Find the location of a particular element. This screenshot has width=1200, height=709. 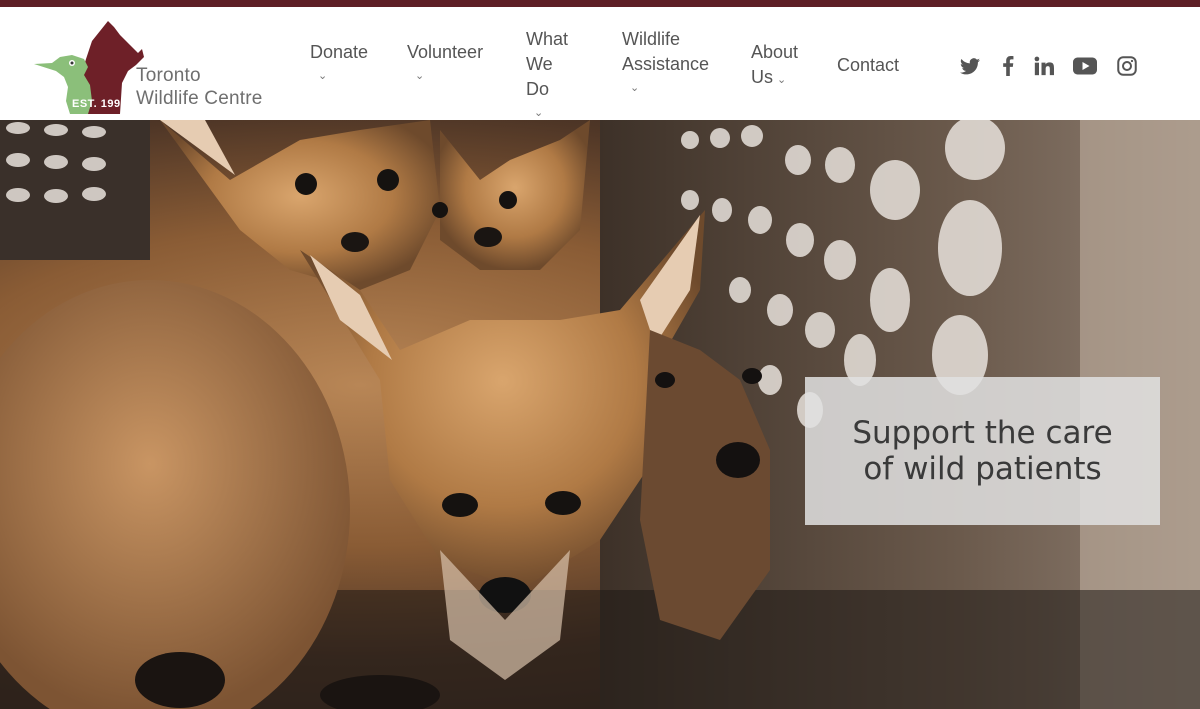

hero-cta-box: Support the care of wild patients is located at coordinates (982, 451).